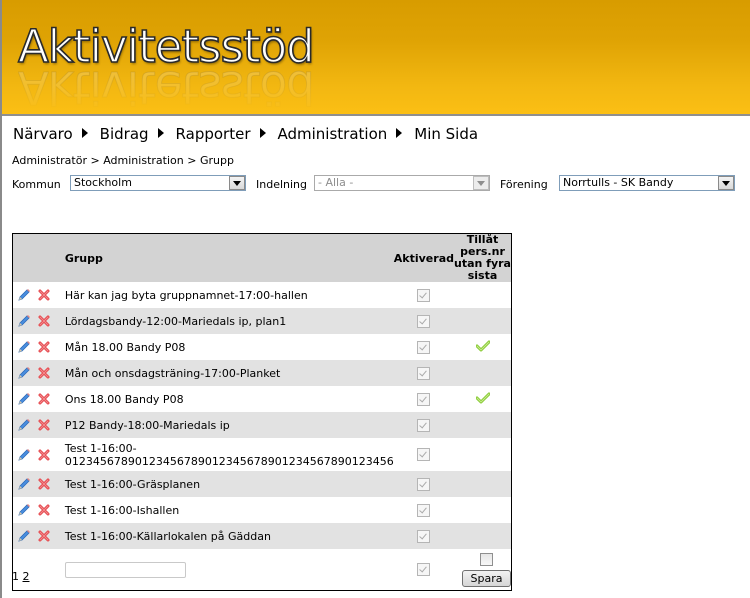  Describe the element at coordinates (229, 321) in the screenshot. I see `group-name: Lördagsbandy-12:00-Mariedals ip, plan1` at that location.